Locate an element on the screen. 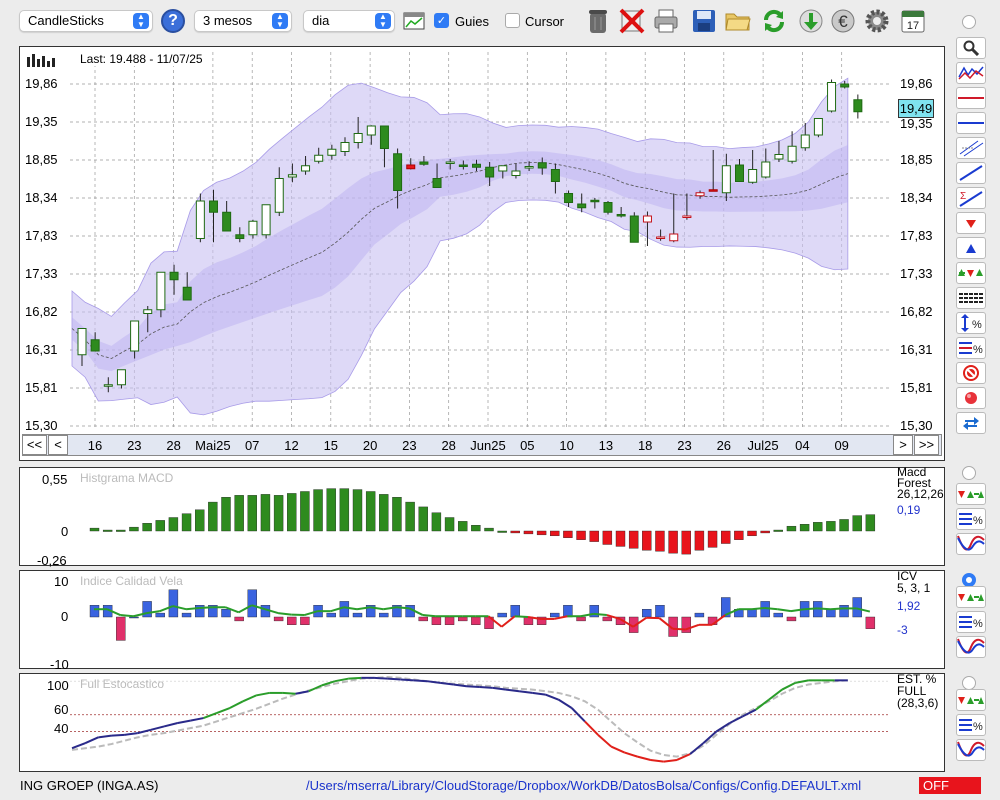 This screenshot has height=800, width=1000. price-panel-radio is located at coordinates (969, 22).